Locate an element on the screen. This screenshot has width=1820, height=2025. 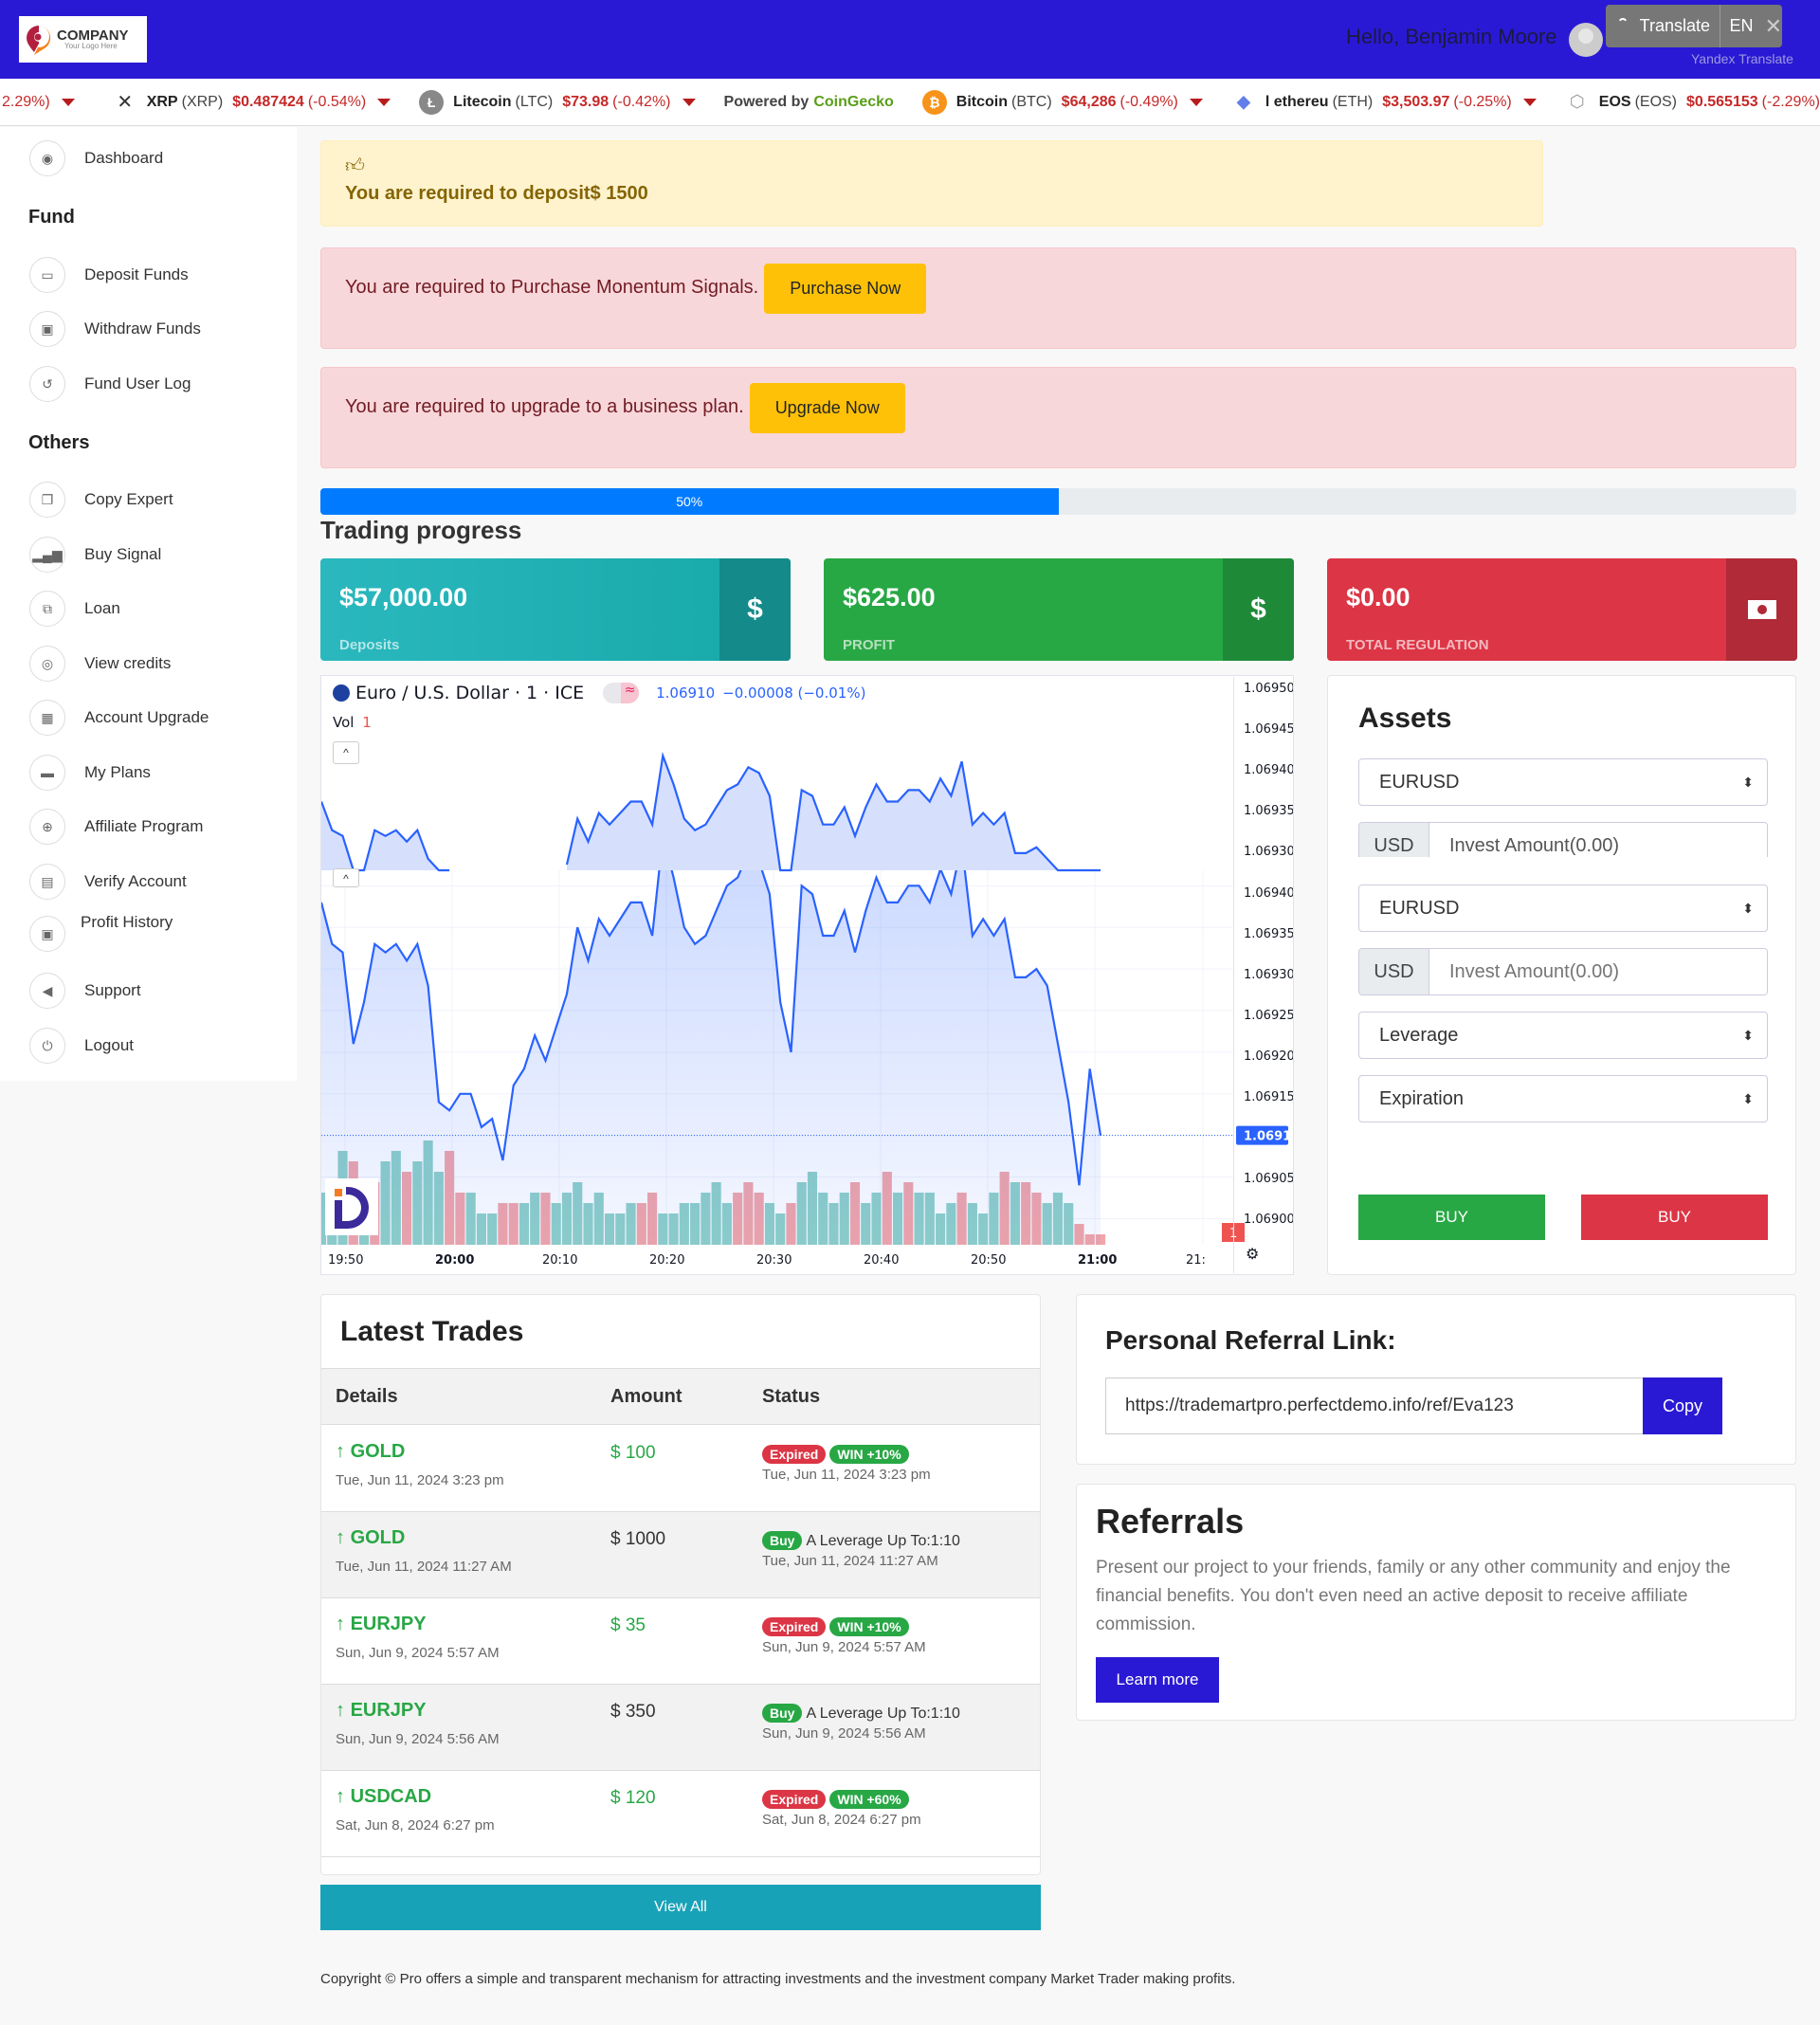
sidebar-item-loan: ⧉ Loan is located at coordinates (74, 609).